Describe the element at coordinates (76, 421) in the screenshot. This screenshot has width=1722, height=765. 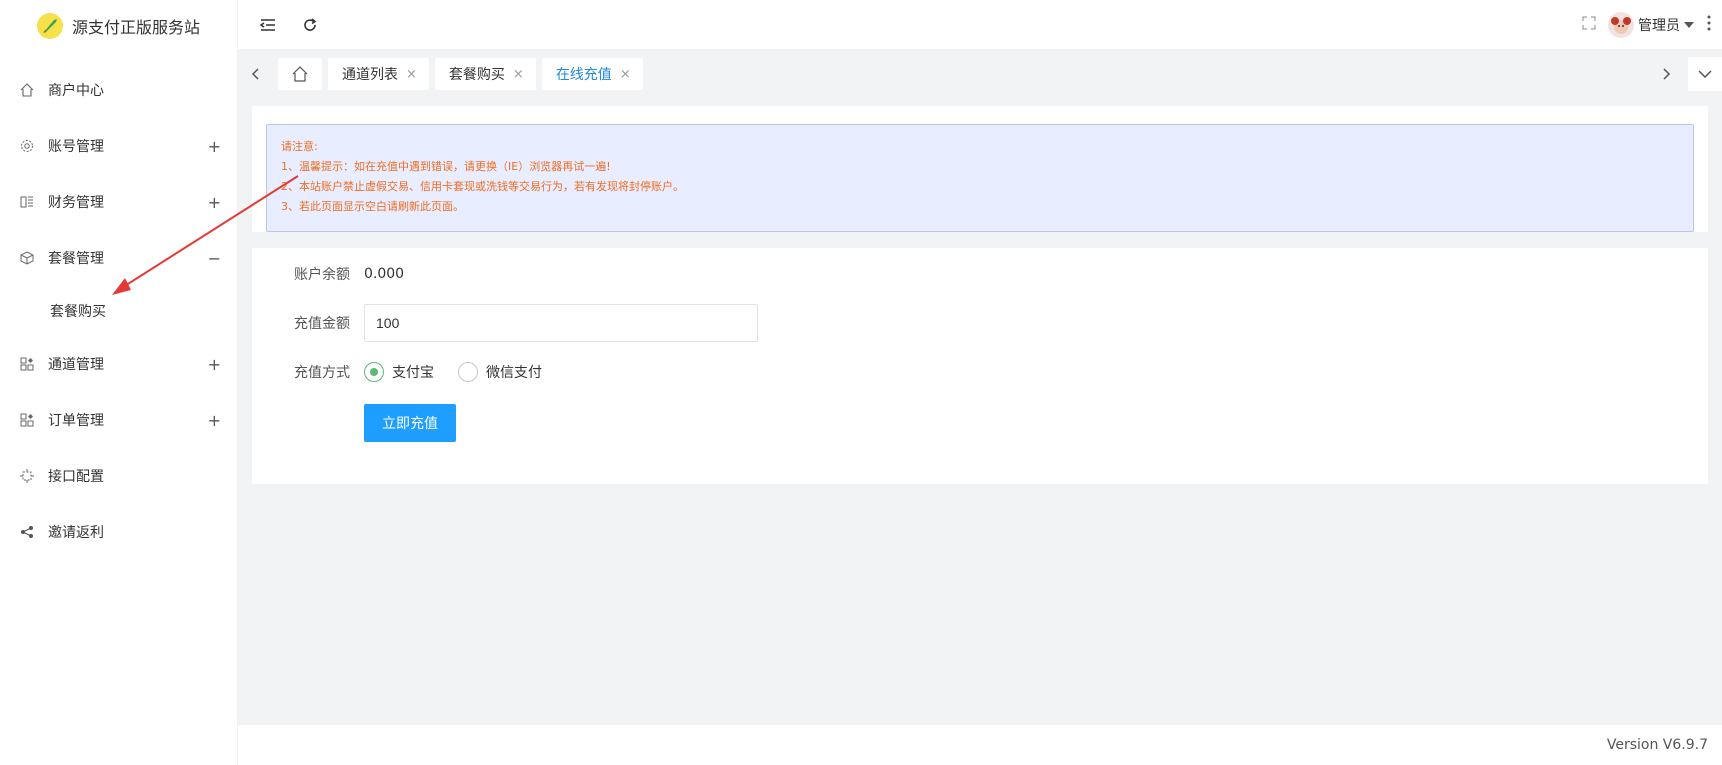
I see `sidebar-item-label: 订单管理` at that location.